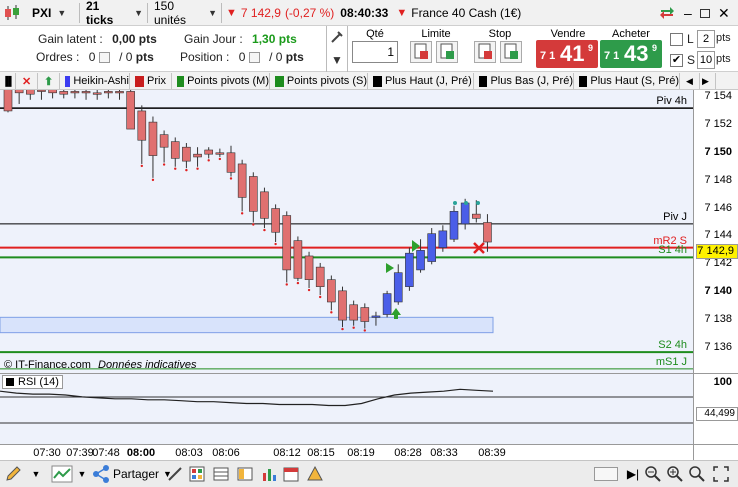 This screenshot has height=487, width=738. What do you see at coordinates (628, 81) in the screenshot?
I see `tab-high-week: Plus Haut (S, Pré)` at bounding box center [628, 81].